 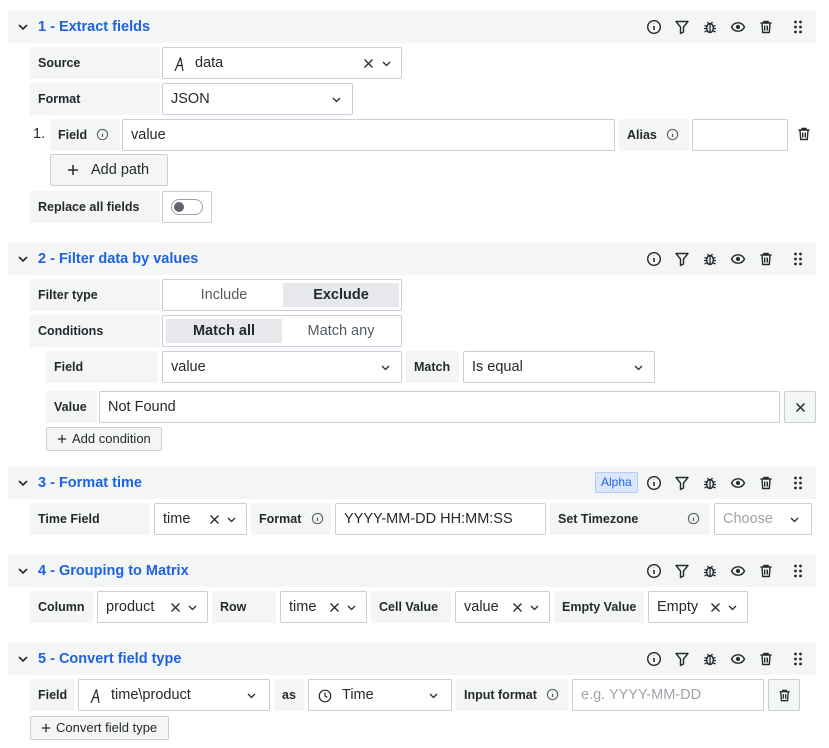 What do you see at coordinates (174, 695) in the screenshot?
I see `convert-field-select: time\product` at bounding box center [174, 695].